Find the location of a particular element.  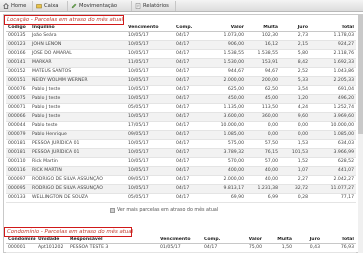

tab-home: Home is located at coordinates (16, 6).